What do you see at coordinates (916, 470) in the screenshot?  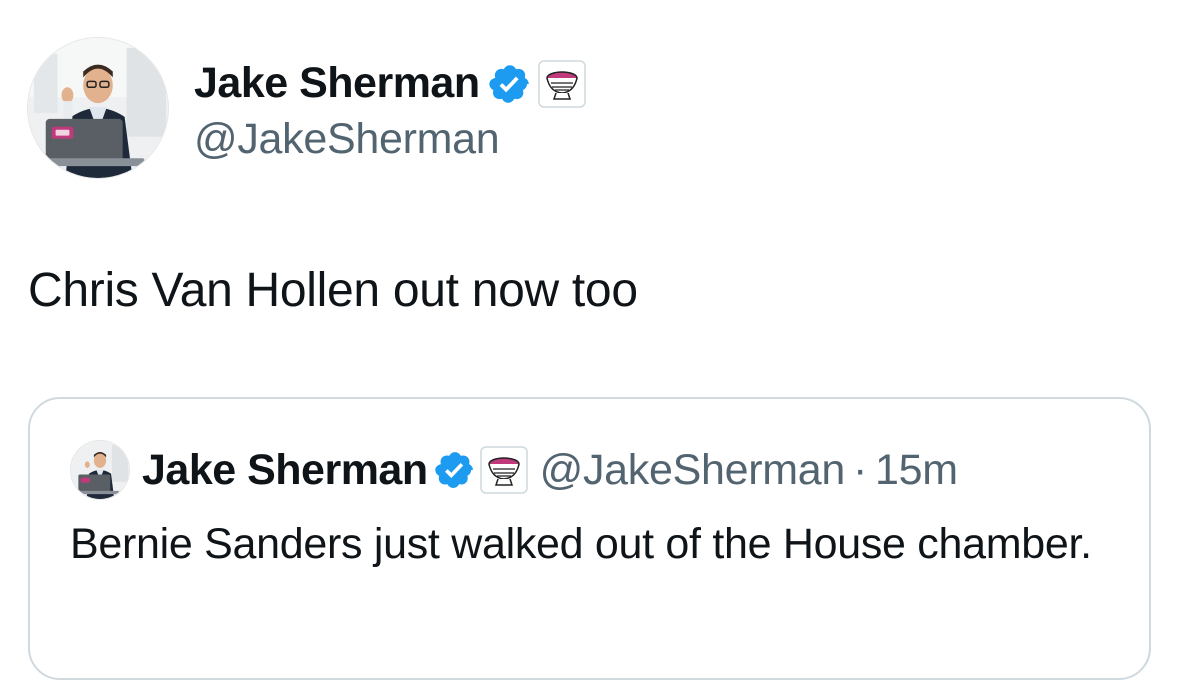 I see `quoted-timestamp: 15m` at bounding box center [916, 470].